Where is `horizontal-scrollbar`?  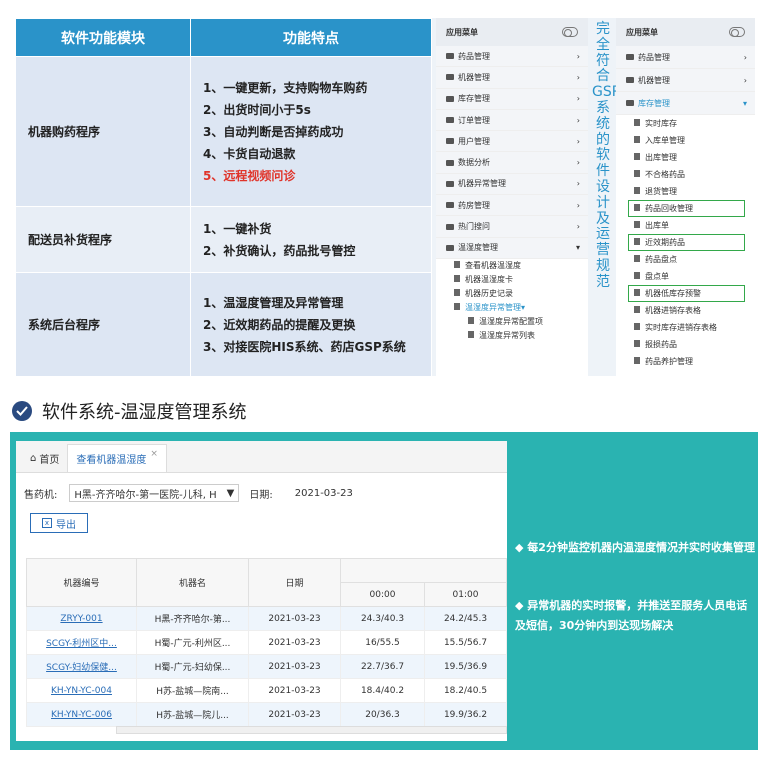
horizontal-scrollbar is located at coordinates (311, 730).